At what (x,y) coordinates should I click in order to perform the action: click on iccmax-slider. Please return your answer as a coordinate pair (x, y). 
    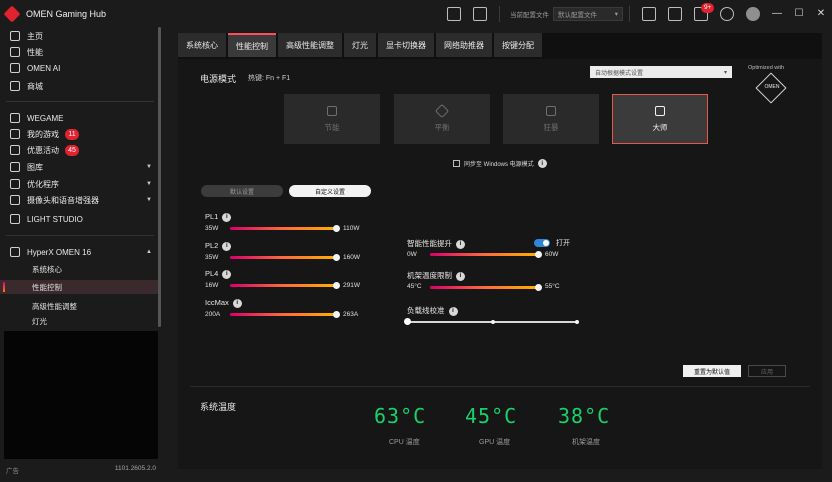
    Looking at the image, I should click on (285, 314).